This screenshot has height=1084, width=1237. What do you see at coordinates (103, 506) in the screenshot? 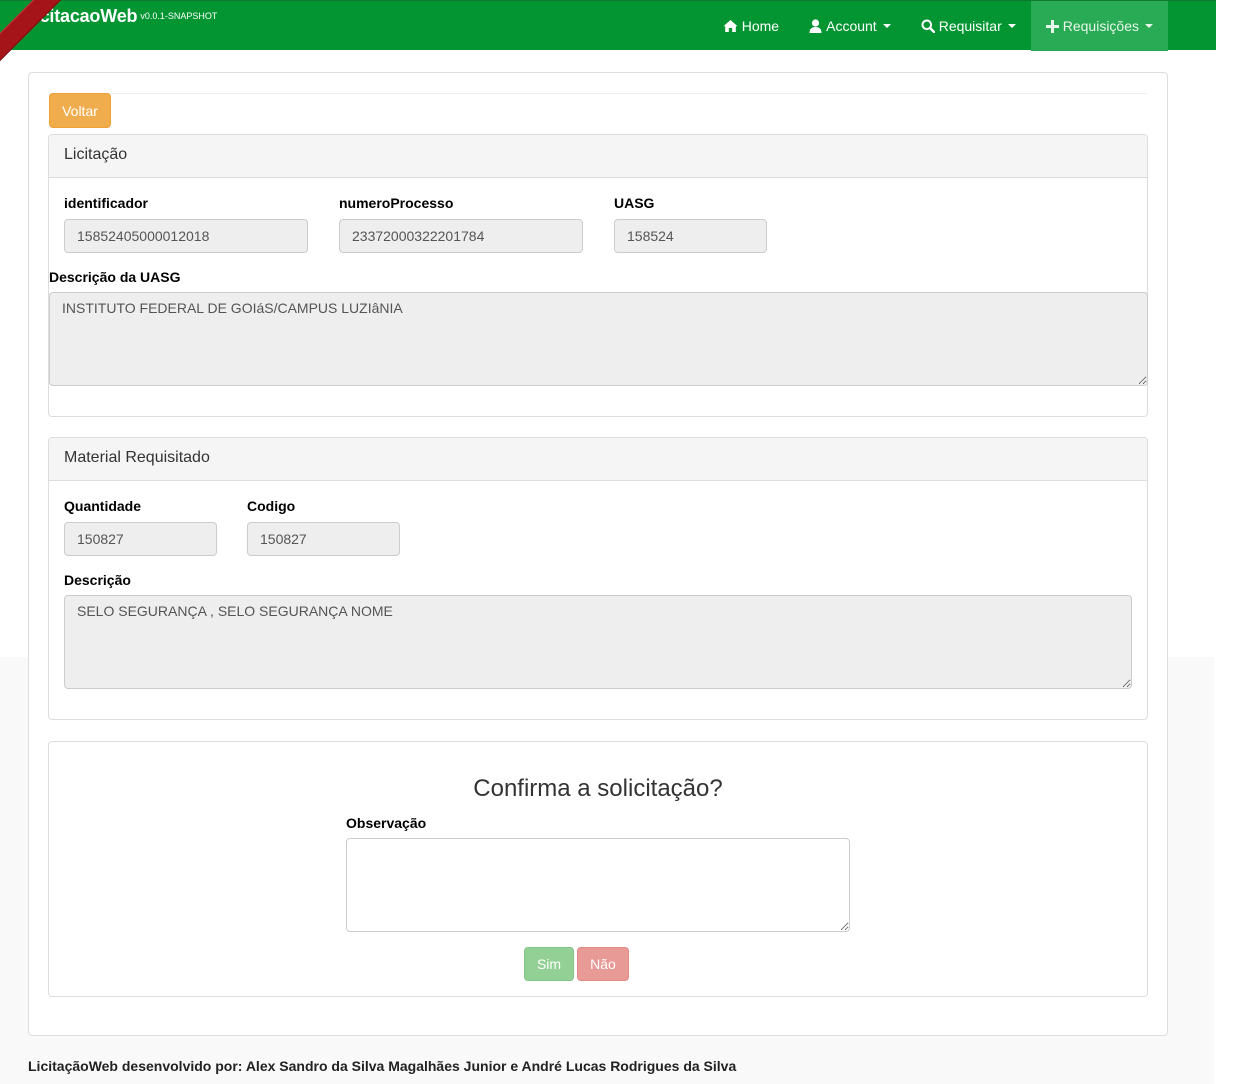
I see `quantidade-label: Quantidade` at bounding box center [103, 506].